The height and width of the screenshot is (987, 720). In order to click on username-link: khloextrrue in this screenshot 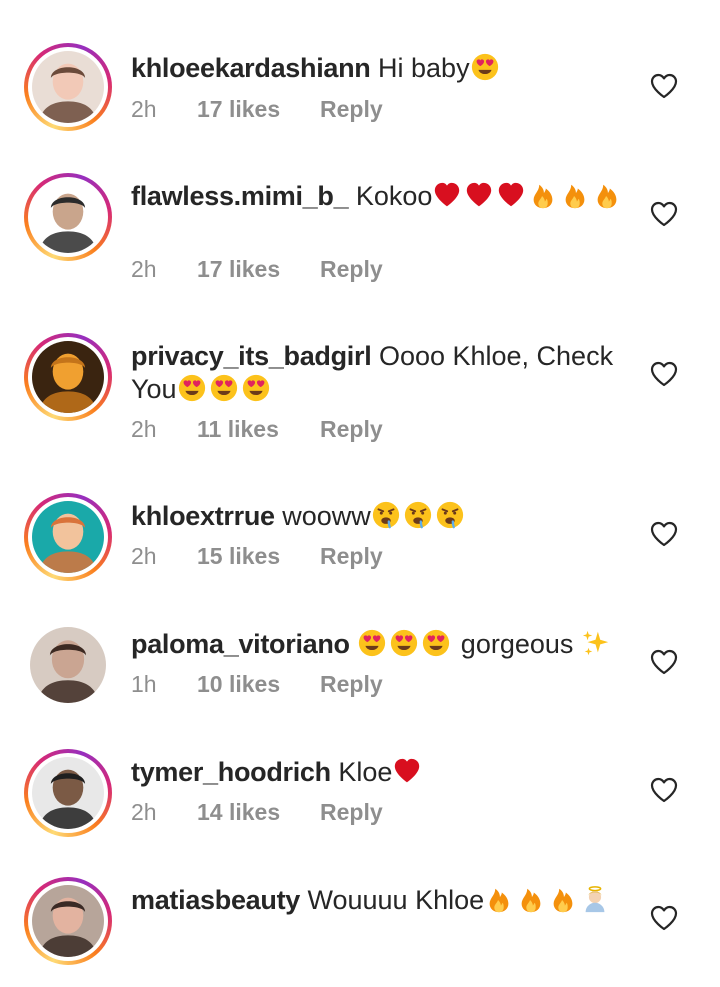, I will do `click(203, 516)`.